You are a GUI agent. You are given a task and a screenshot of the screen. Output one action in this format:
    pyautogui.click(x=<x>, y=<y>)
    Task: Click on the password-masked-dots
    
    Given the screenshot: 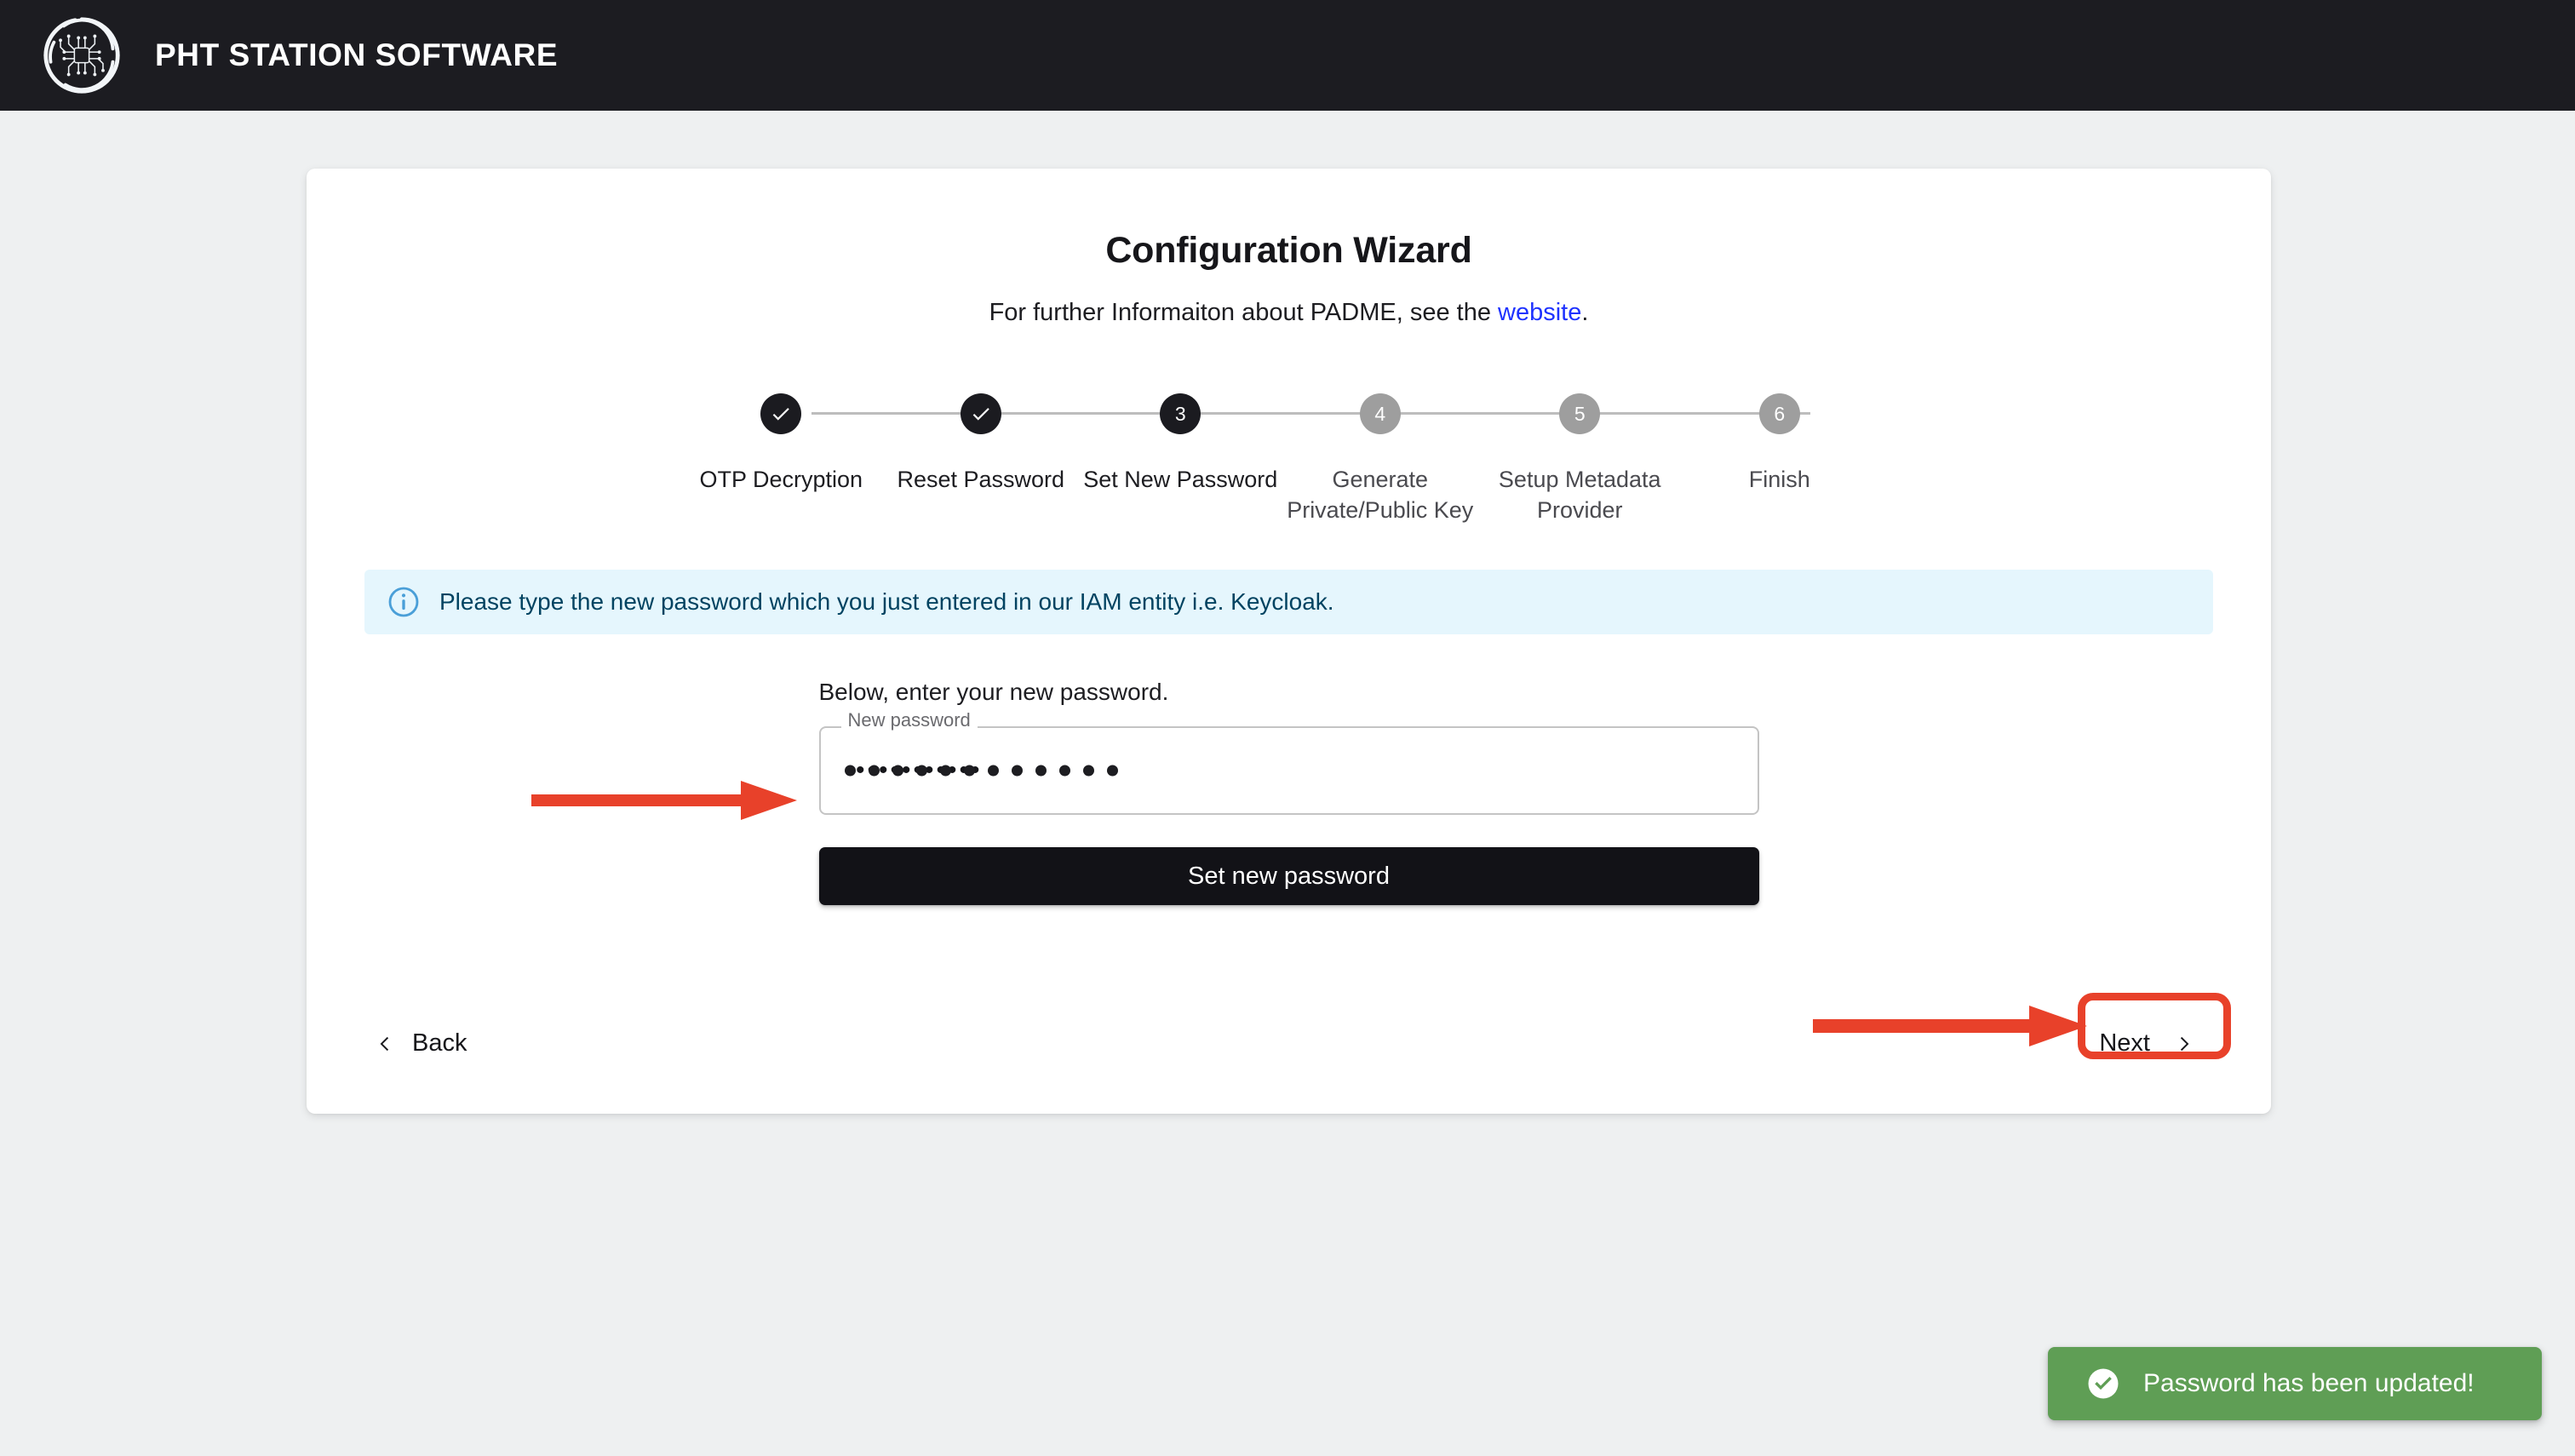 What is the action you would take?
    pyautogui.click(x=981, y=771)
    